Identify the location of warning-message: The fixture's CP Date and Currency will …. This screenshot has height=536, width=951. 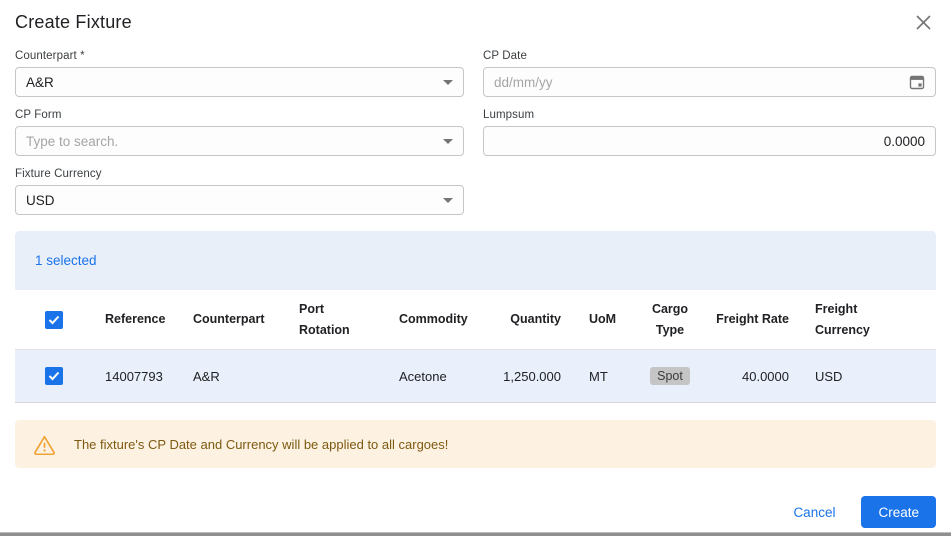
(261, 444).